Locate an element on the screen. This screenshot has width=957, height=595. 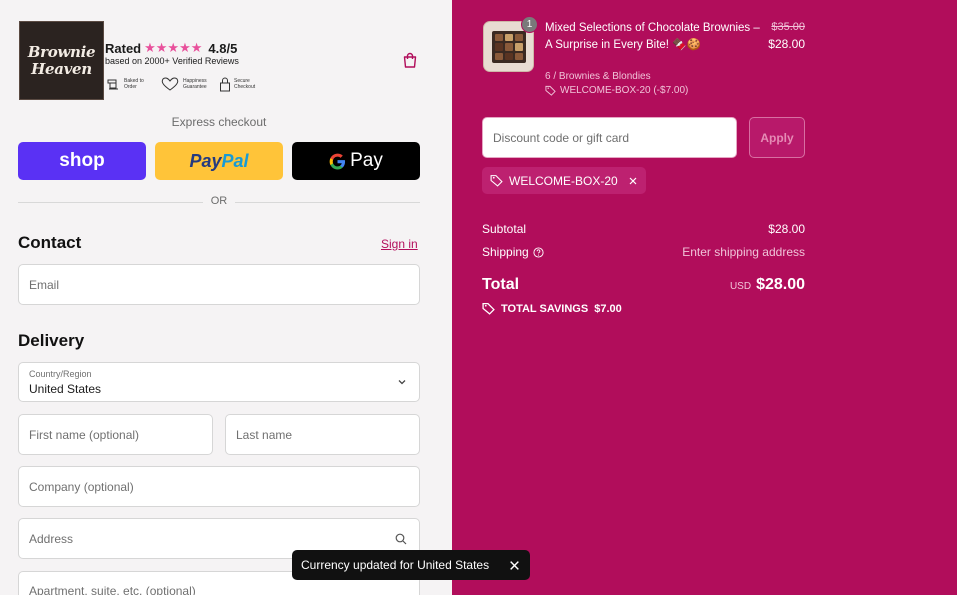
total-value: USD $28.00 is located at coordinates (767, 285).